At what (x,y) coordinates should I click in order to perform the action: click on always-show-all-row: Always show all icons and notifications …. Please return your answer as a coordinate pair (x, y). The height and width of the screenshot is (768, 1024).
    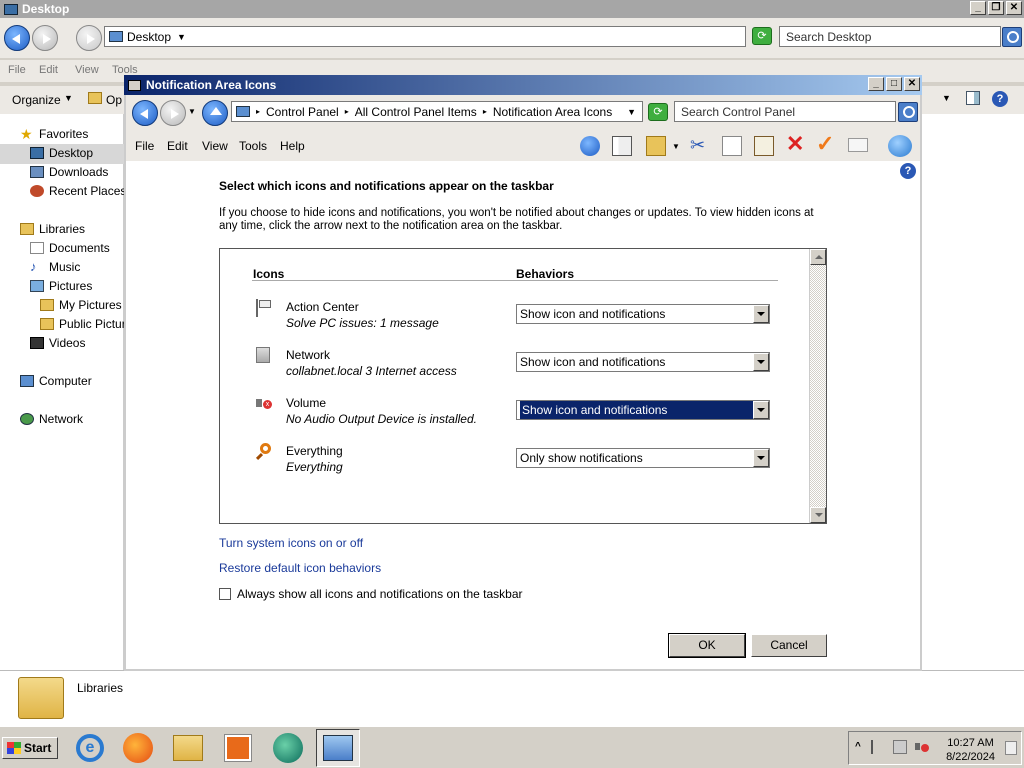
    Looking at the image, I should click on (371, 594).